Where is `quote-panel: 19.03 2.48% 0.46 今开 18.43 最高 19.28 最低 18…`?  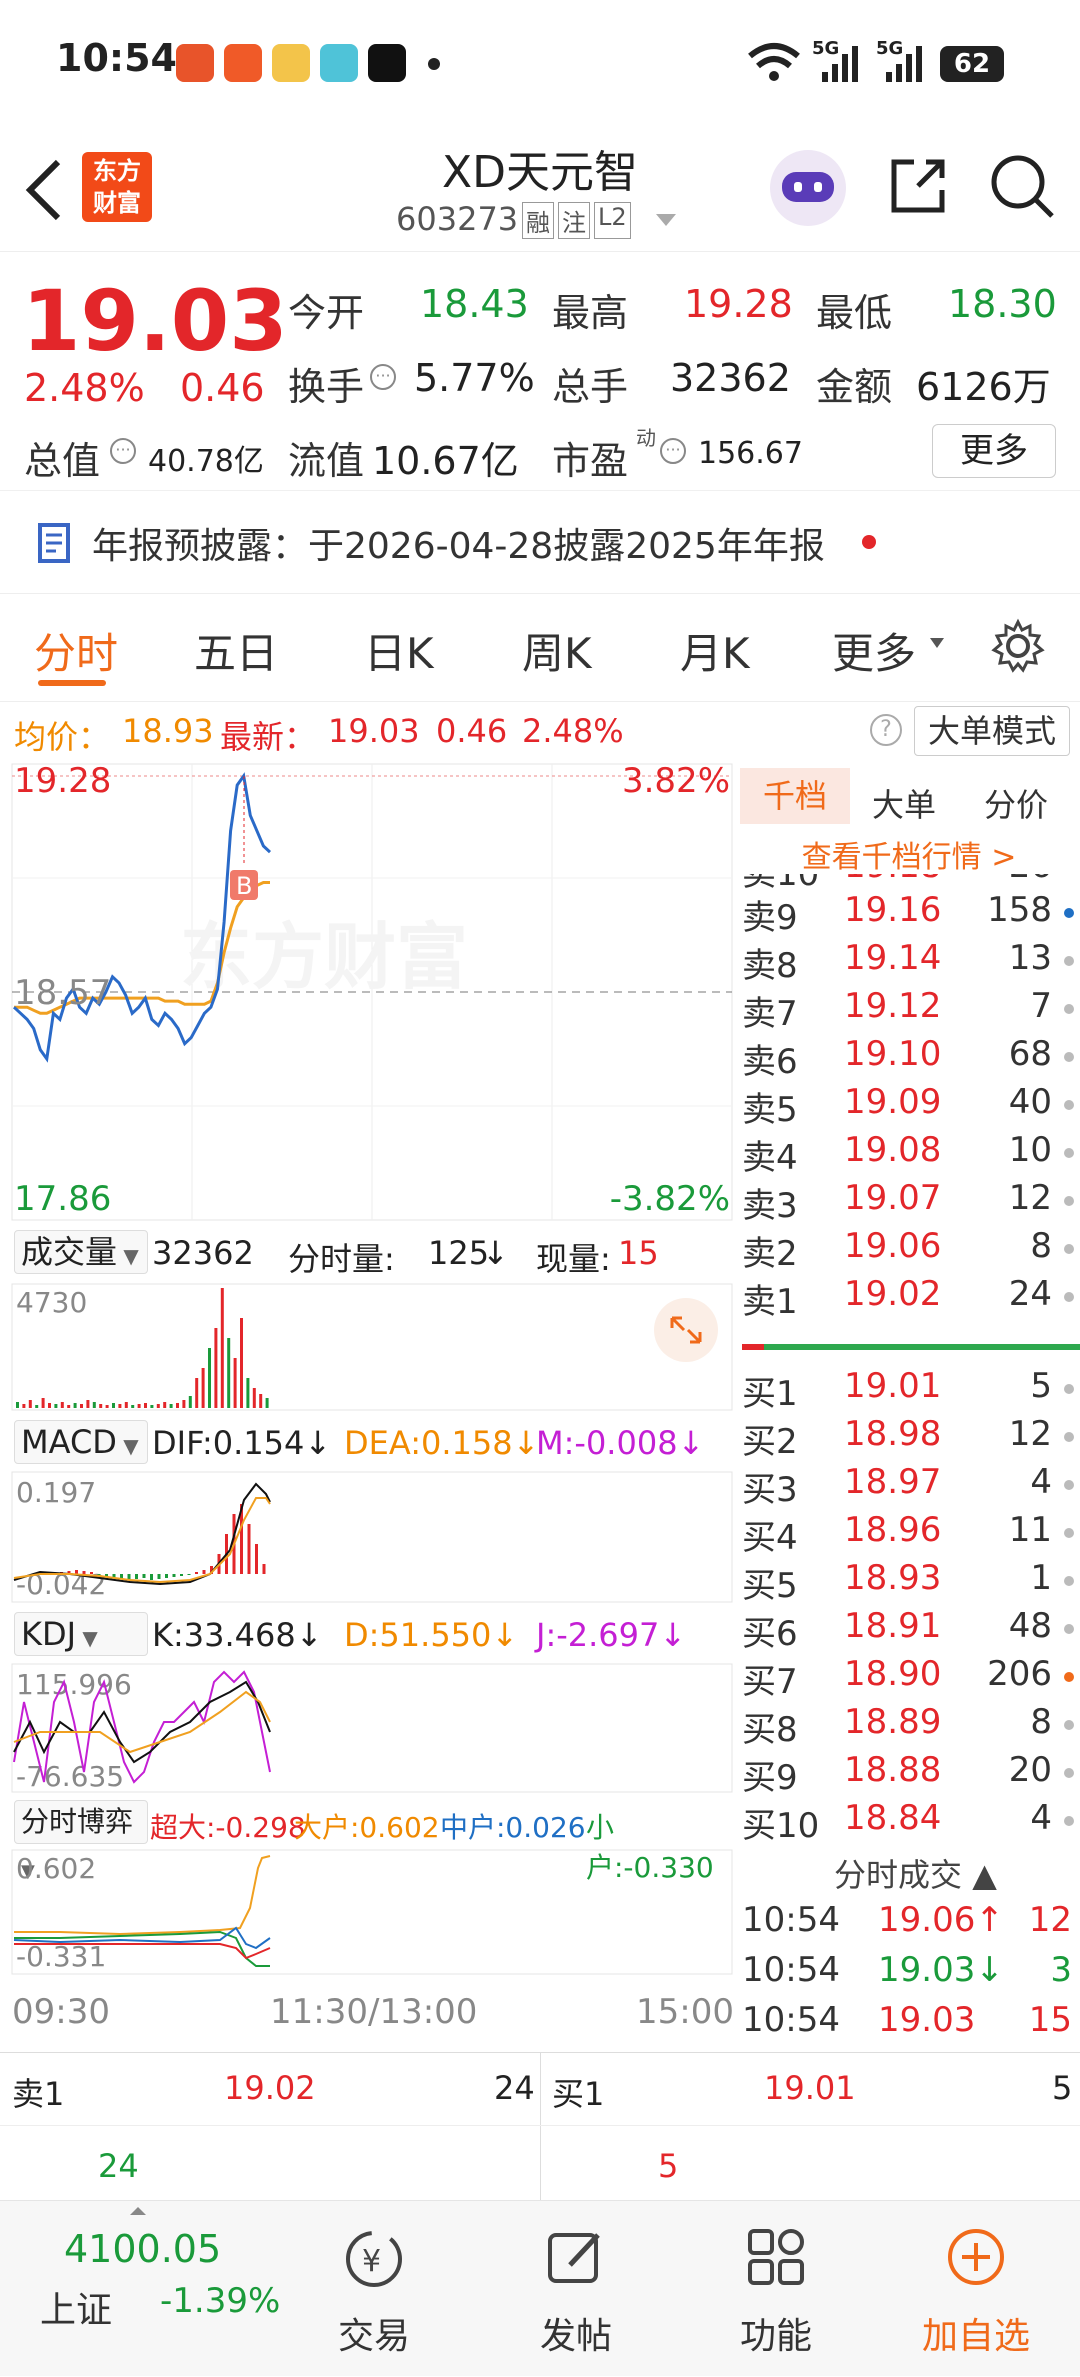 quote-panel: 19.03 2.48% 0.46 今开 18.43 最高 19.28 最低 18… is located at coordinates (540, 371).